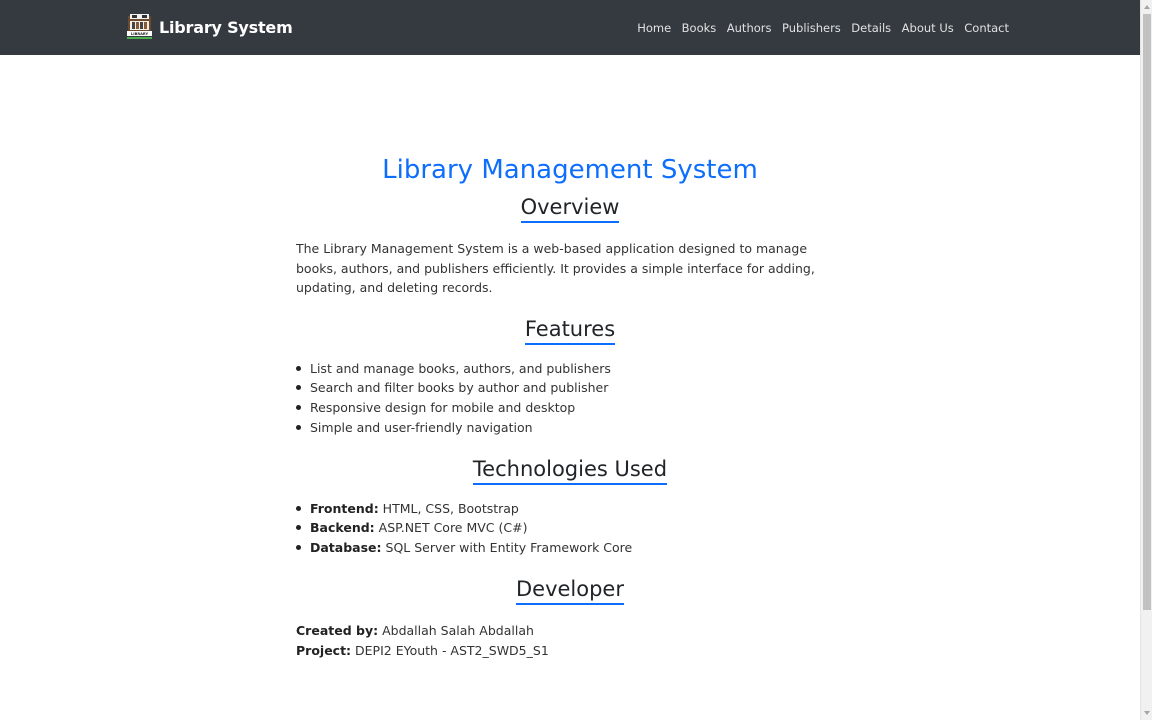  What do you see at coordinates (570, 170) in the screenshot?
I see `page-title: Library Management System` at bounding box center [570, 170].